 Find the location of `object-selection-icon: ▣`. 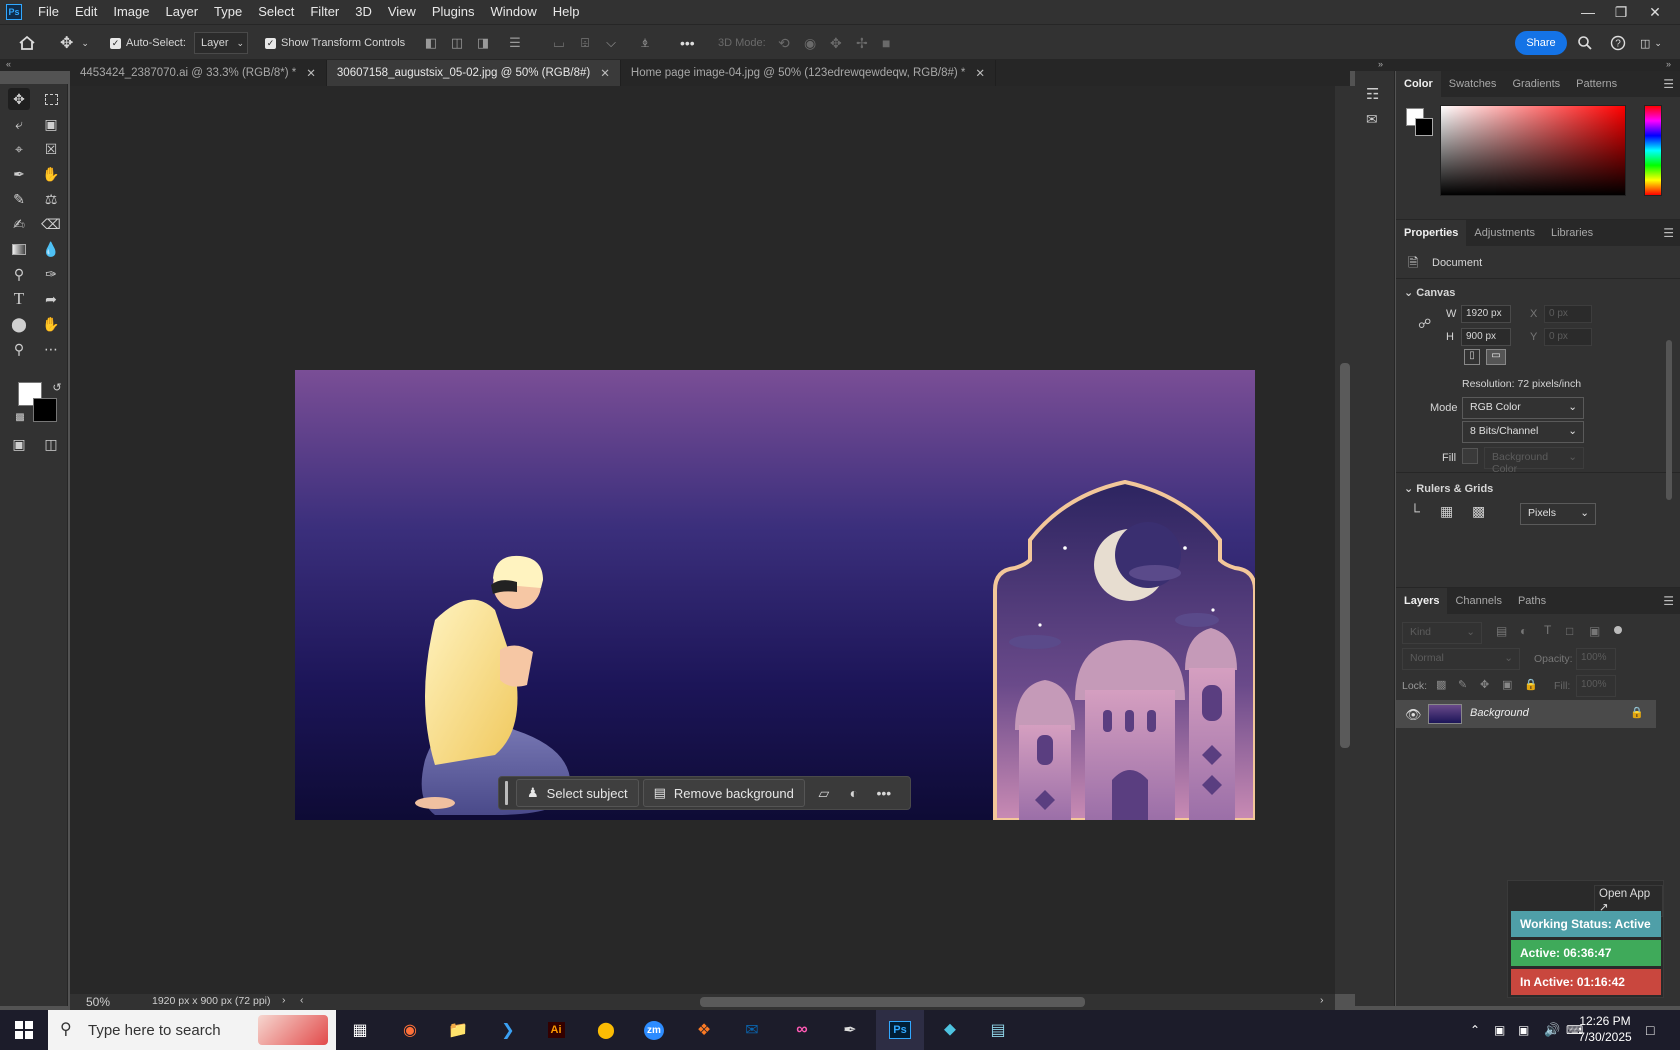

object-selection-icon: ▣ is located at coordinates (51, 124).